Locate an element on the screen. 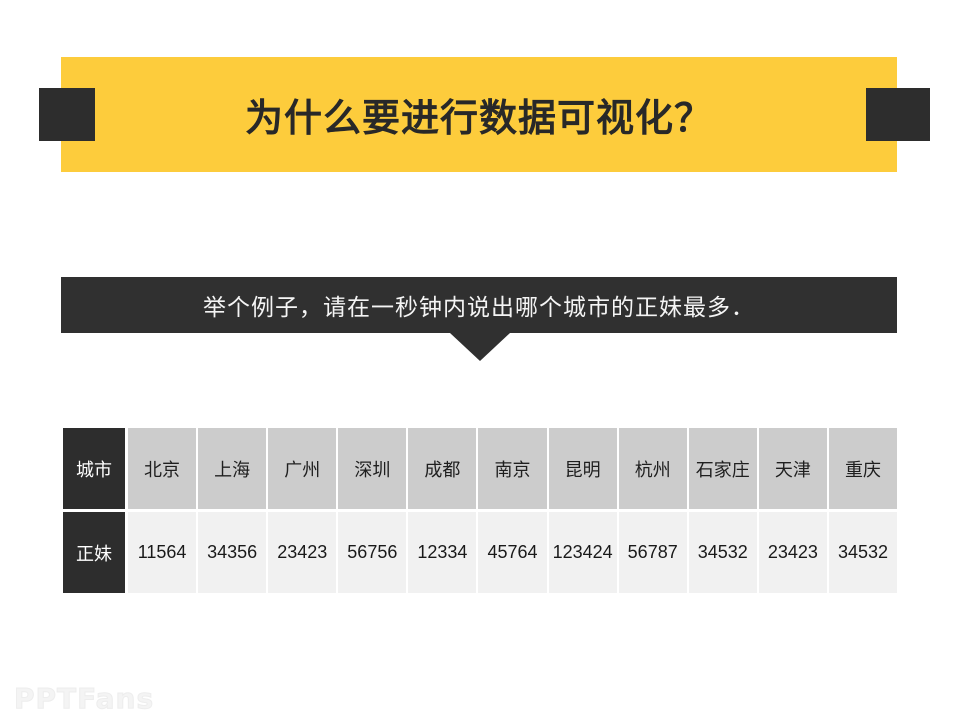 The height and width of the screenshot is (720, 960). table-value-cell: 56756 is located at coordinates (372, 552).